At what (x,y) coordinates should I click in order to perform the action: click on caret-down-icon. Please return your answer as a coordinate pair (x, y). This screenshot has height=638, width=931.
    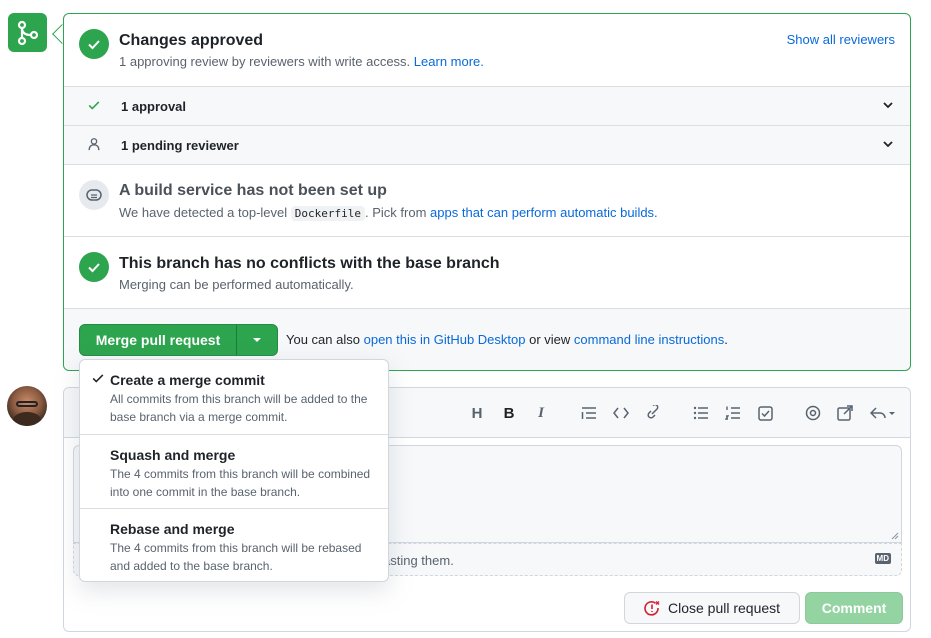
    Looking at the image, I should click on (257, 340).